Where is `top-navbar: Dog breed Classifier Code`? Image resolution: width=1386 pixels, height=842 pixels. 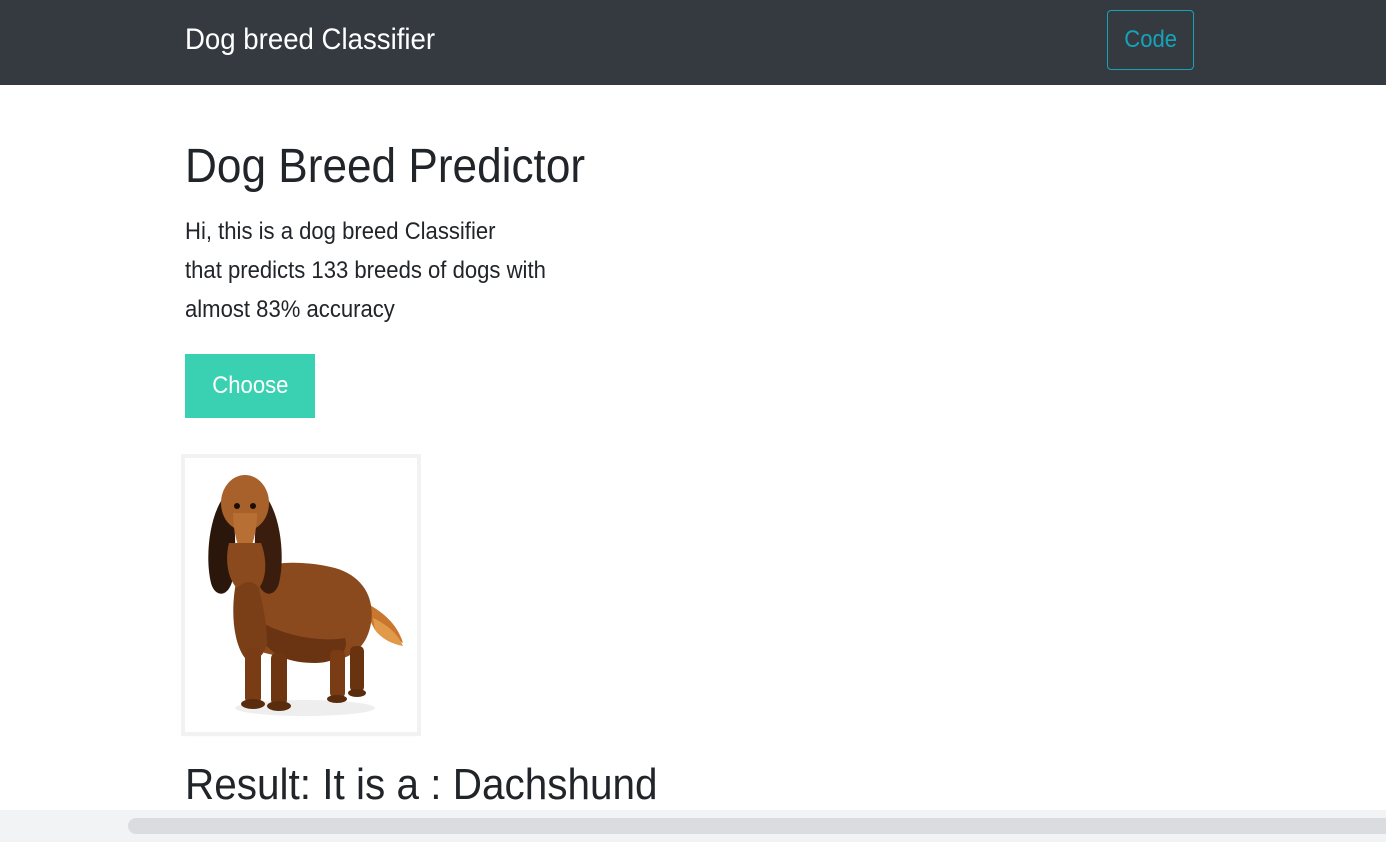
top-navbar: Dog breed Classifier Code is located at coordinates (693, 42).